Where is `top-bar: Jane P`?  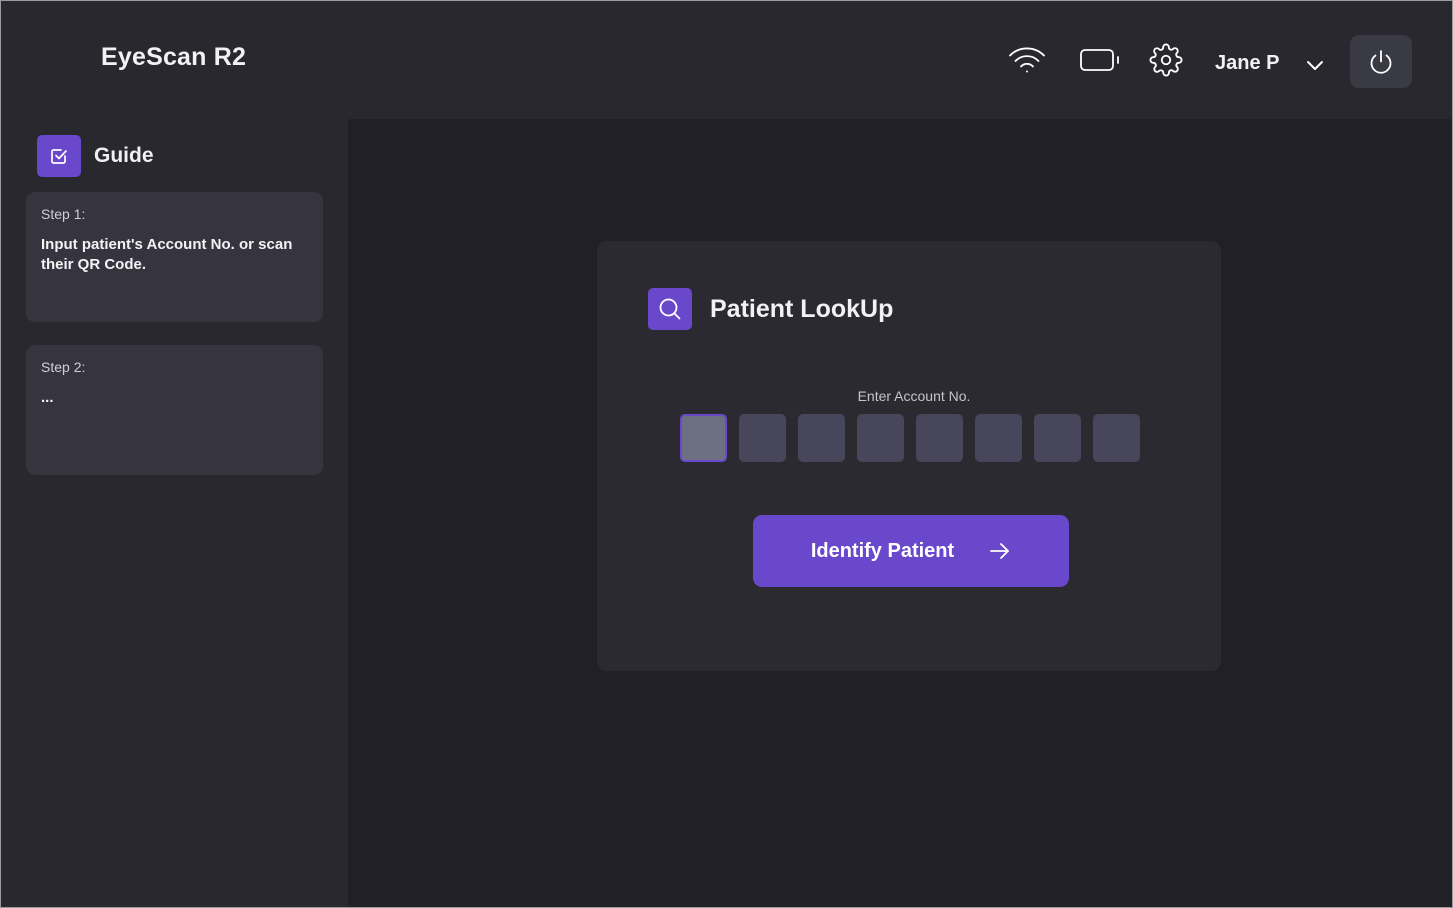
top-bar: Jane P is located at coordinates (900, 60).